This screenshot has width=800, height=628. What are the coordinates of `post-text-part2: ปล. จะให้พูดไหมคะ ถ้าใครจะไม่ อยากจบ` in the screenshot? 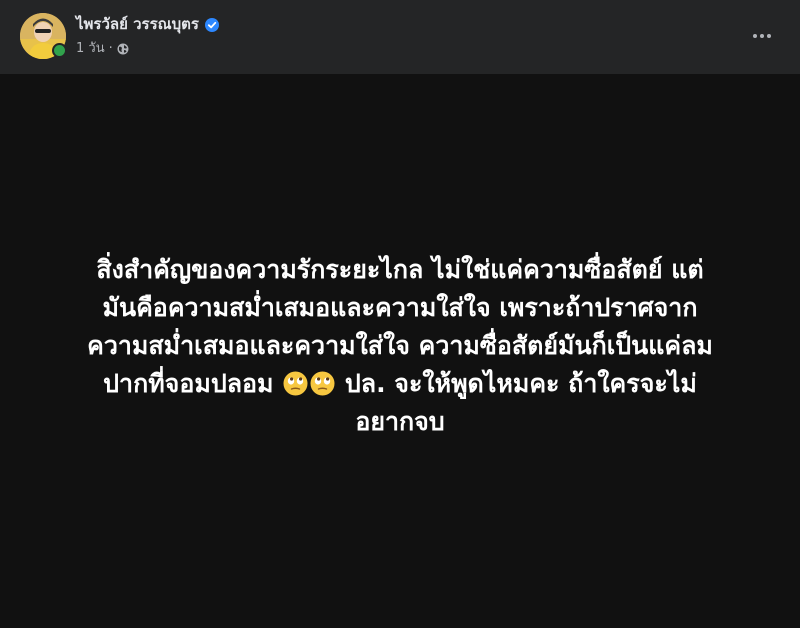 It's located at (520, 402).